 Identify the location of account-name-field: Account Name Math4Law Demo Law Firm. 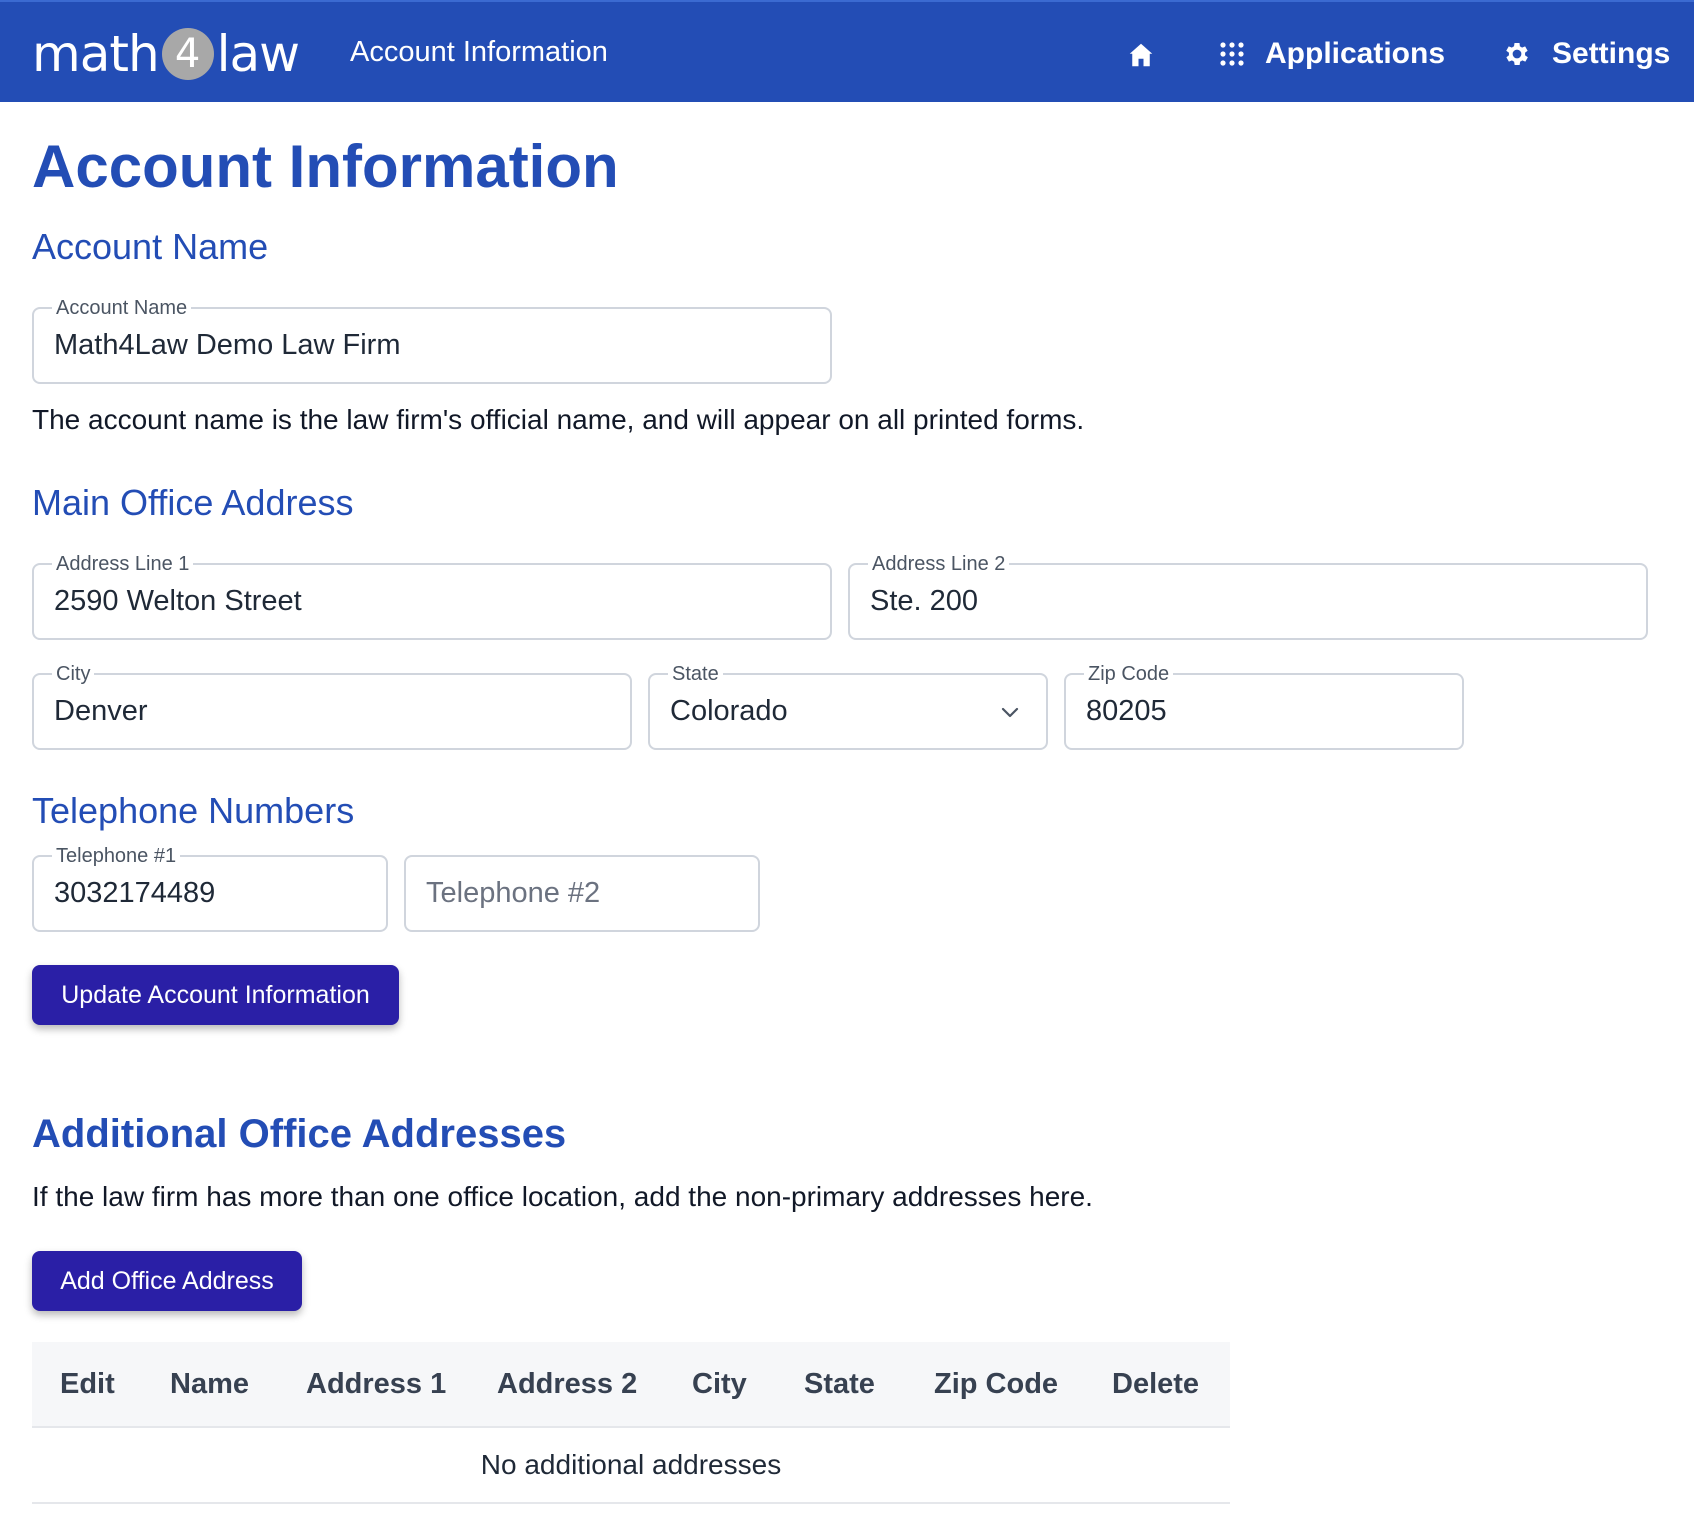
(432, 340).